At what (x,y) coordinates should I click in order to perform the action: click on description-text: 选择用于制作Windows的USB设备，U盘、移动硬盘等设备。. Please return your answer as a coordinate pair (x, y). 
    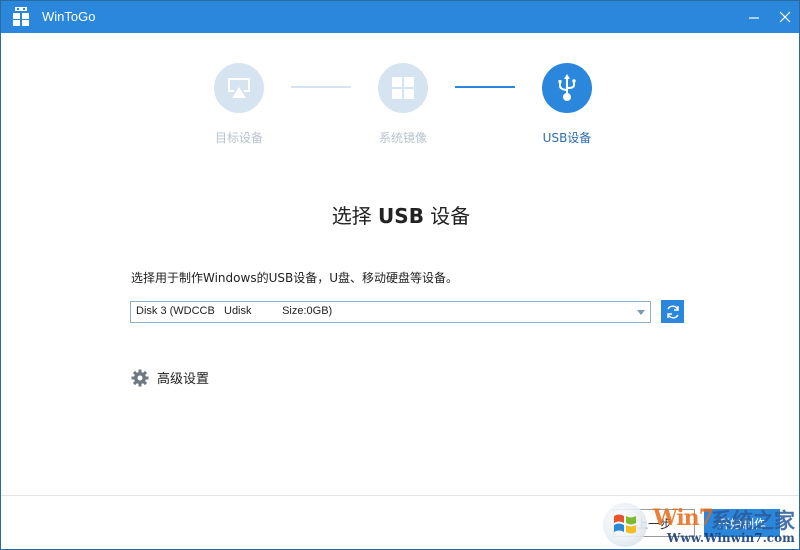
    Looking at the image, I should click on (294, 278).